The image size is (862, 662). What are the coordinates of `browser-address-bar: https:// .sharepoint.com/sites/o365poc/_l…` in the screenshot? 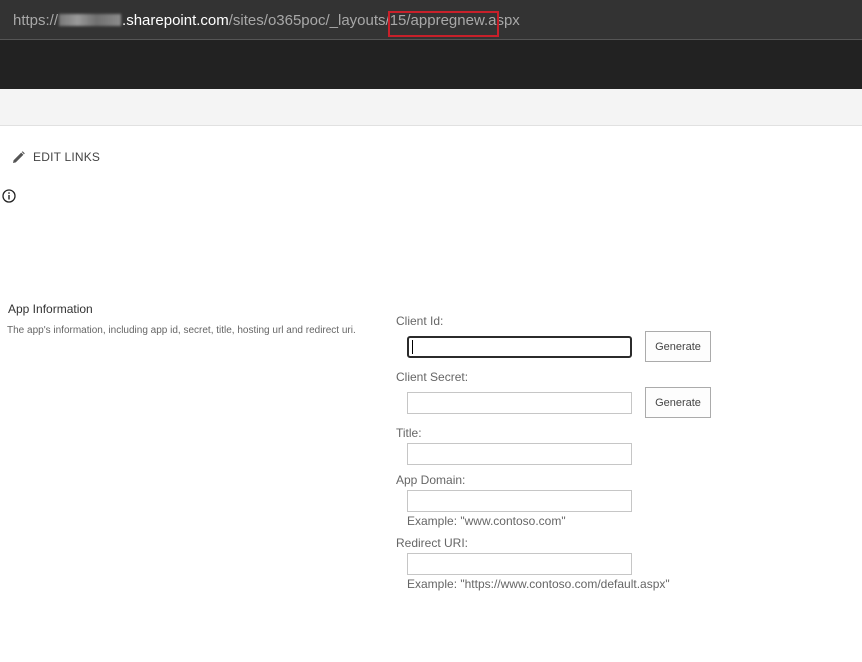 It's located at (431, 20).